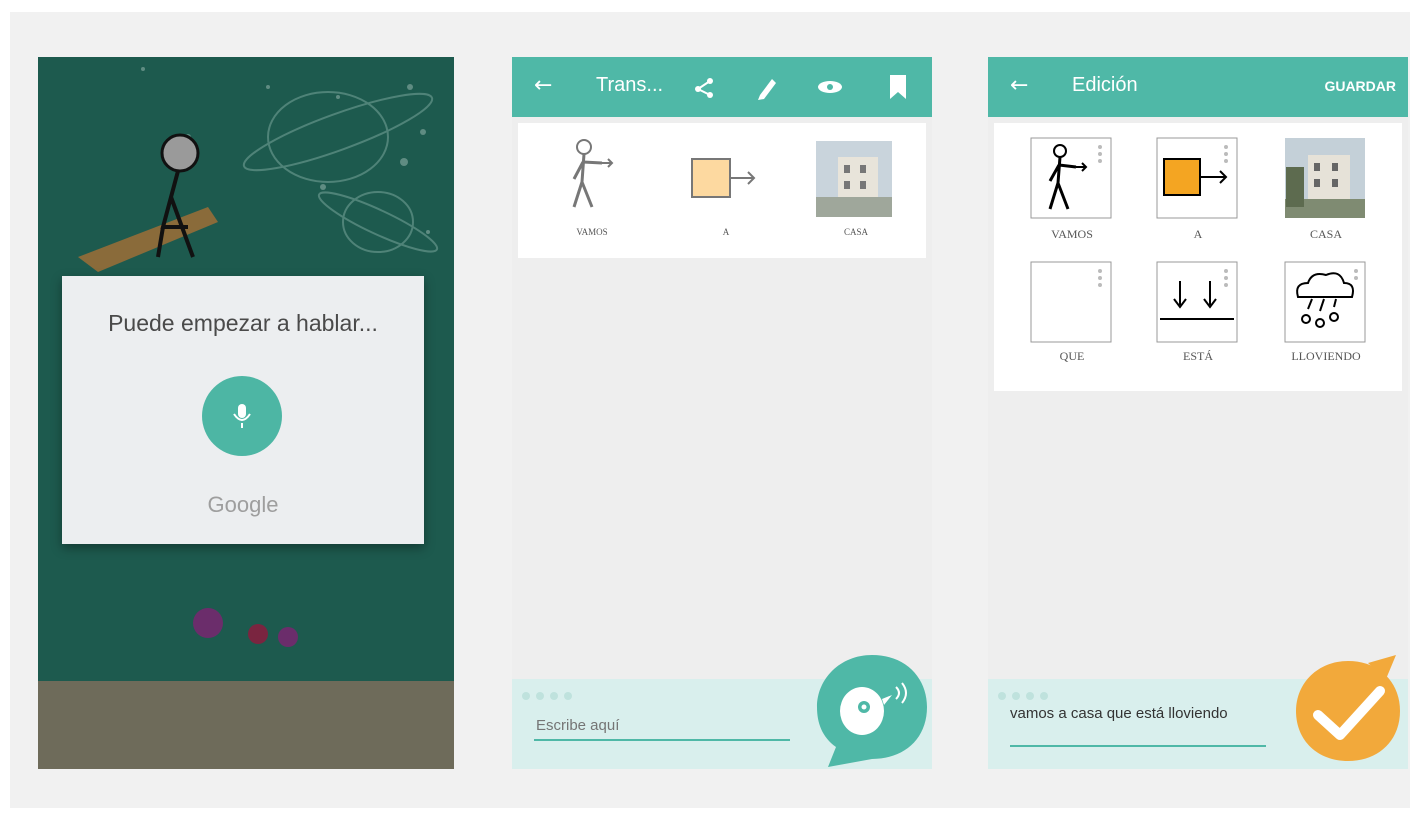  I want to click on blank-icon, so click(1071, 302).